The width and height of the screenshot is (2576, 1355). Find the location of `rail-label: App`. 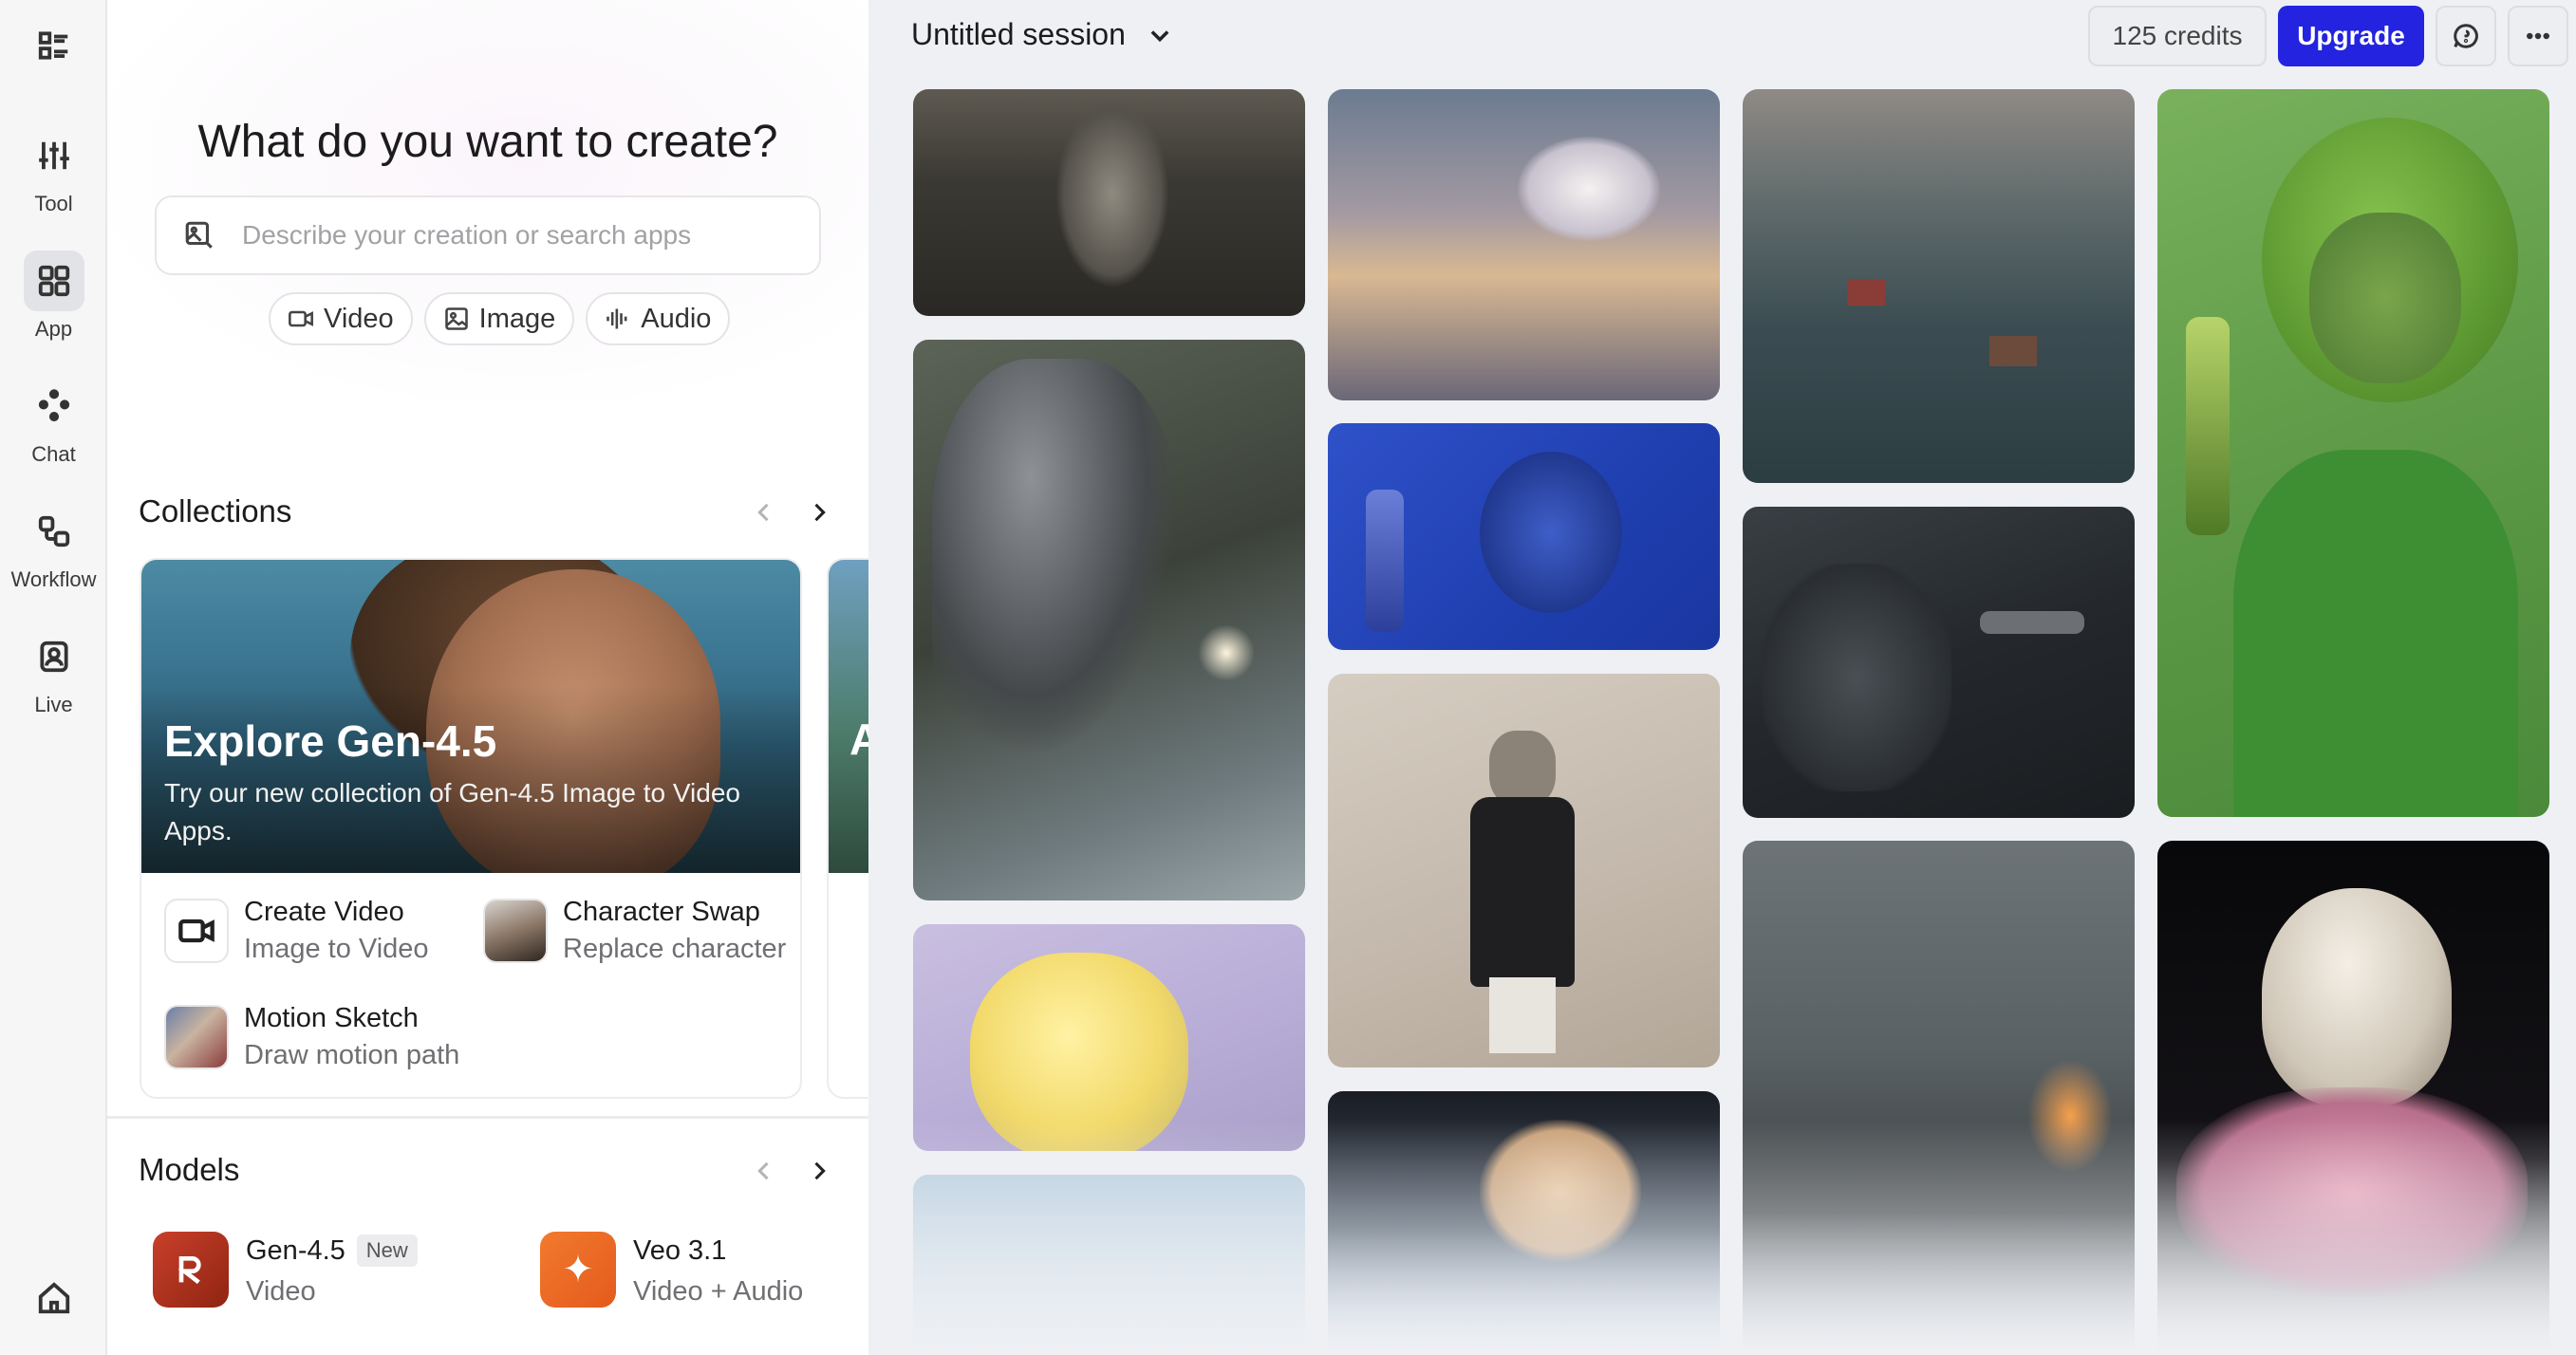

rail-label: App is located at coordinates (53, 329).